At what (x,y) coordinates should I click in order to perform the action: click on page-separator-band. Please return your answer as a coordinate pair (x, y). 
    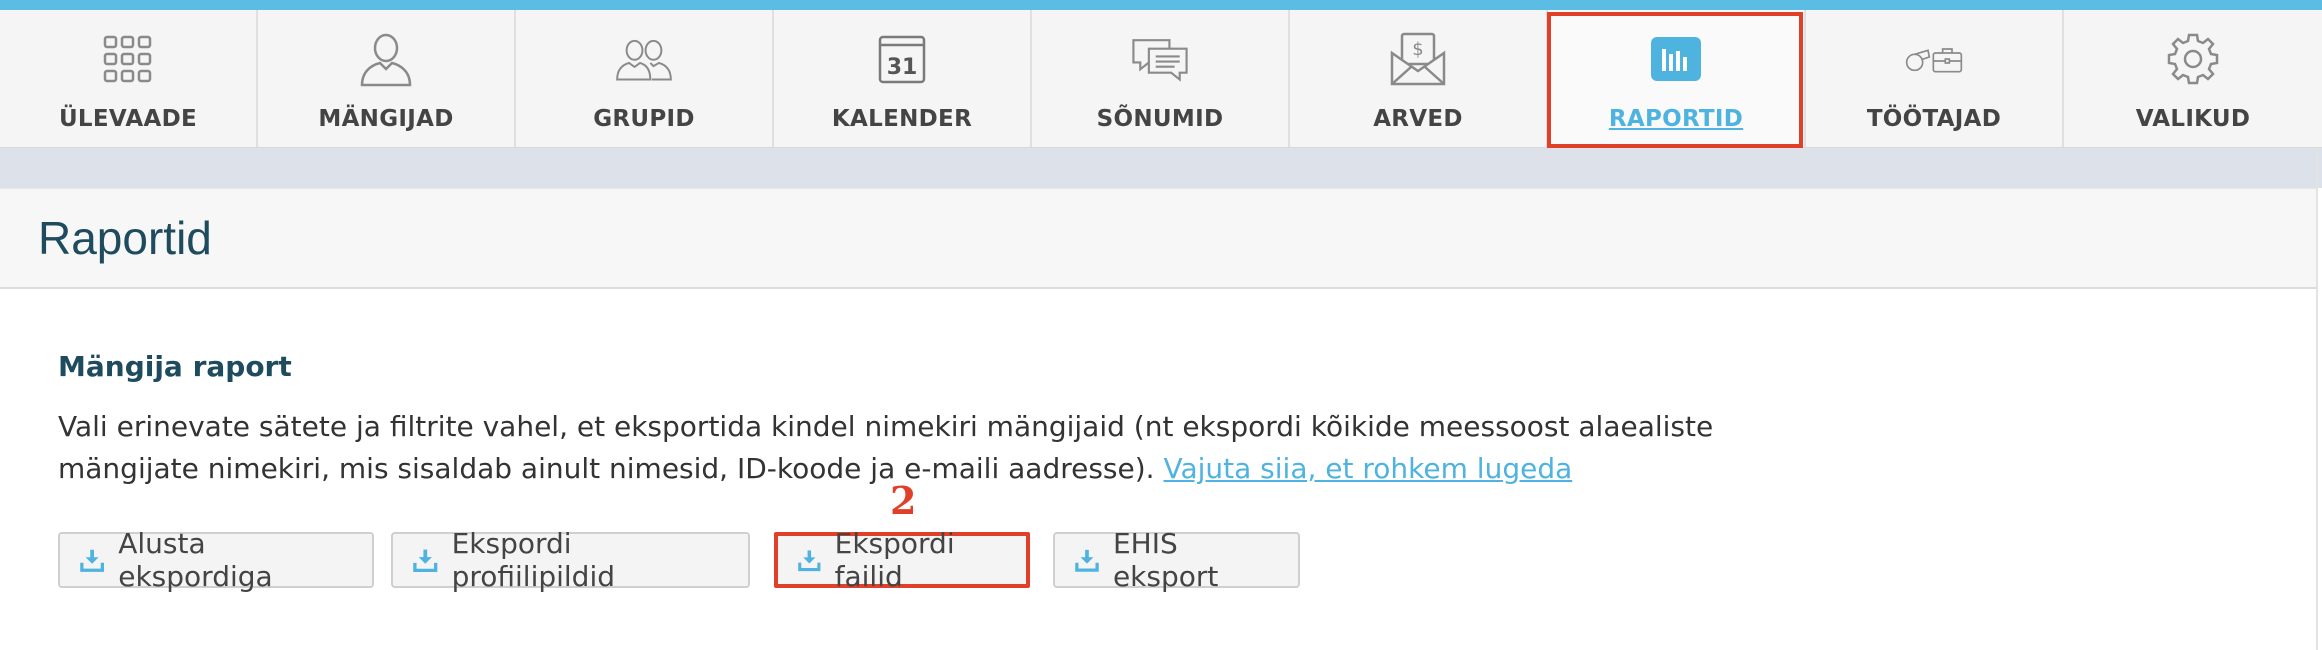
    Looking at the image, I should click on (1161, 168).